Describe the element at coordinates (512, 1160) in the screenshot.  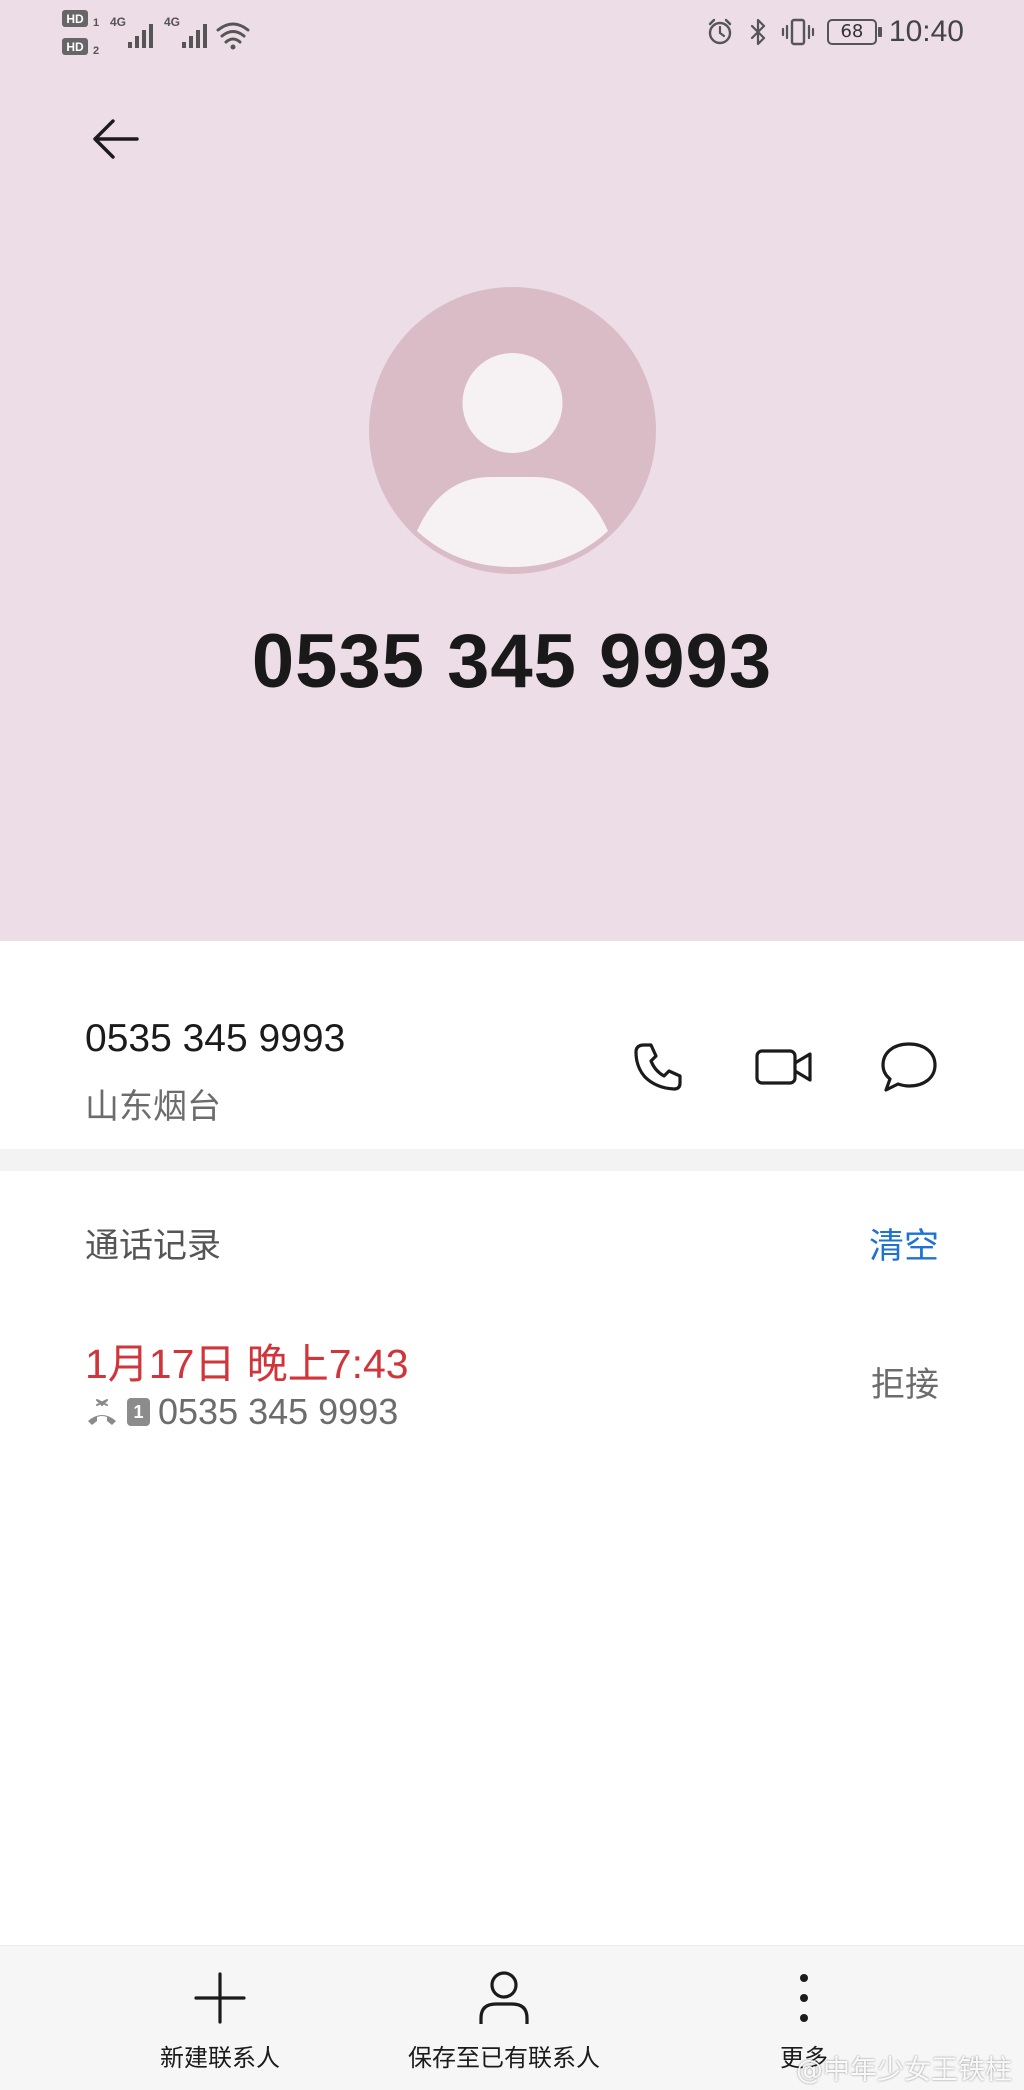
I see `section-divider` at that location.